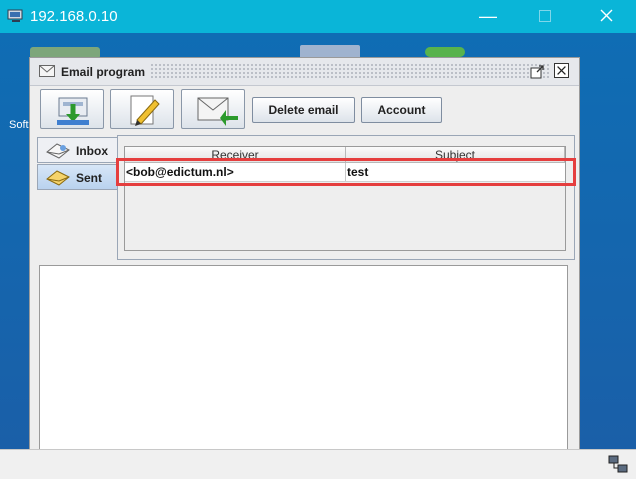 The height and width of the screenshot is (479, 636). I want to click on remote-window-titlebar: 192.168.0.10 —, so click(318, 16).